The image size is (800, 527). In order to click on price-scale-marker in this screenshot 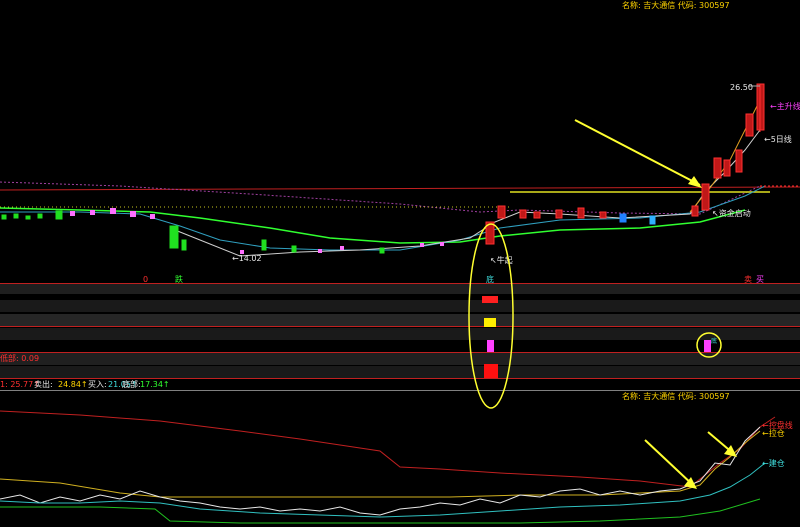, I will do `click(780, 186)`.